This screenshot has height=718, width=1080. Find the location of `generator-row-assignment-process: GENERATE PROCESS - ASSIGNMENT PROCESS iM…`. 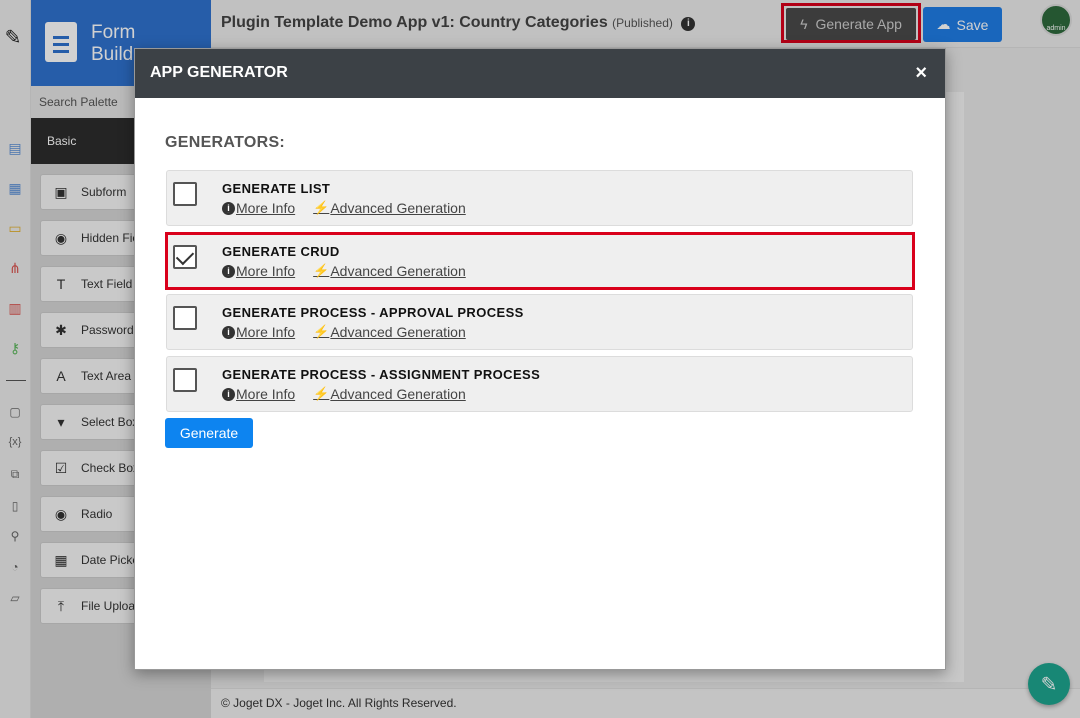

generator-row-assignment-process: GENERATE PROCESS - ASSIGNMENT PROCESS iM… is located at coordinates (539, 384).